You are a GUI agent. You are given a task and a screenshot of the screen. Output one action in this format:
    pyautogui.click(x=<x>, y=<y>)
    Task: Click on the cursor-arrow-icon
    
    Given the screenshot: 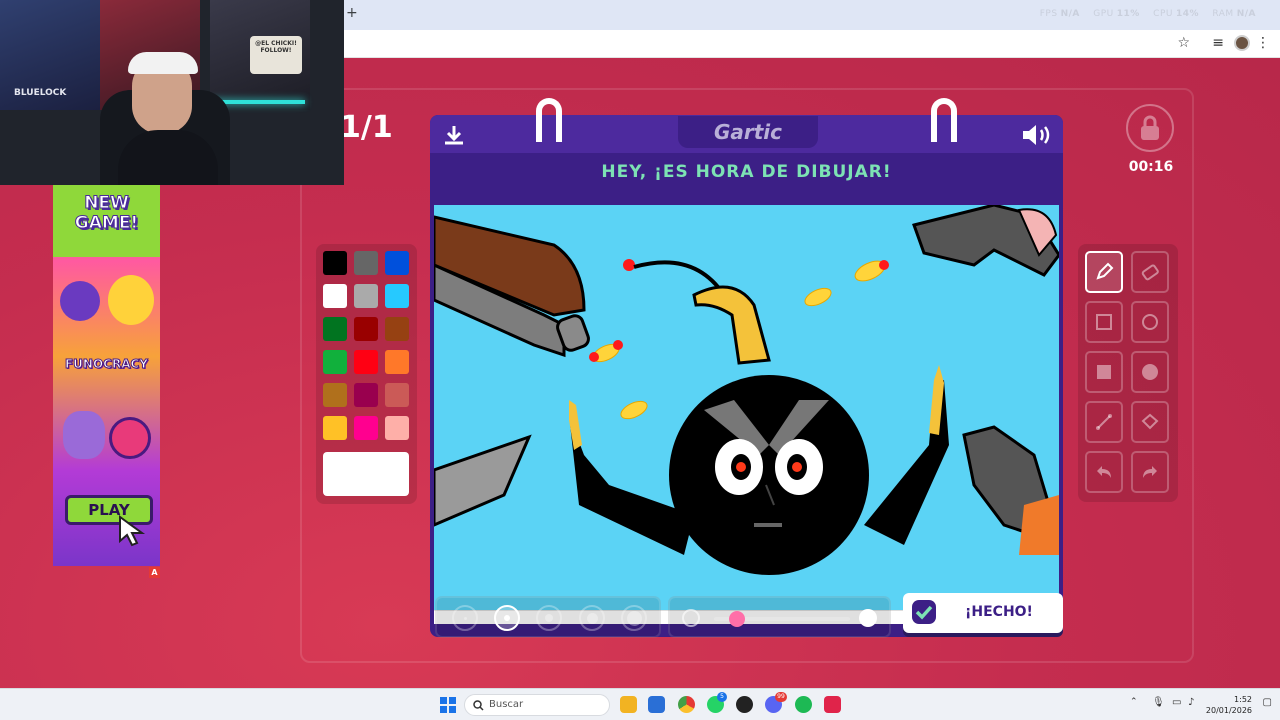 What is the action you would take?
    pyautogui.click(x=132, y=531)
    